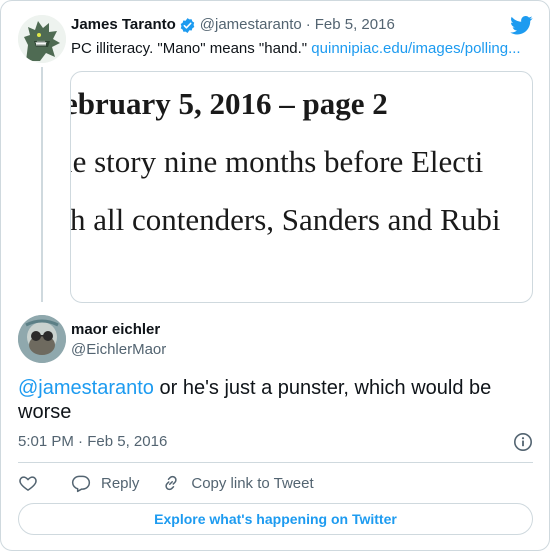 The height and width of the screenshot is (551, 550). I want to click on reply-timestamp: 5:01 PM · Feb 5, 2016, so click(92, 442).